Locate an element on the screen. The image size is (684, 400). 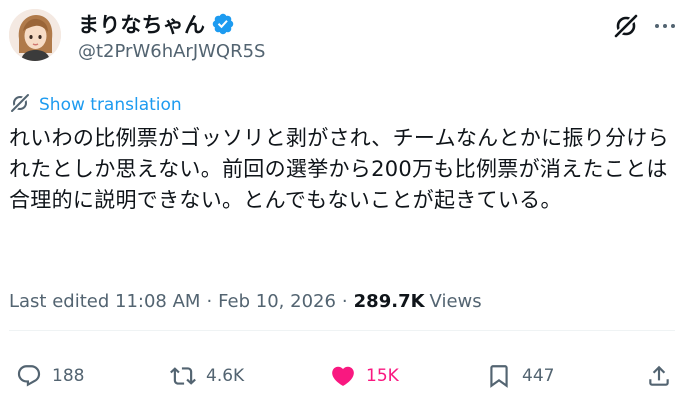
share-icon is located at coordinates (659, 376).